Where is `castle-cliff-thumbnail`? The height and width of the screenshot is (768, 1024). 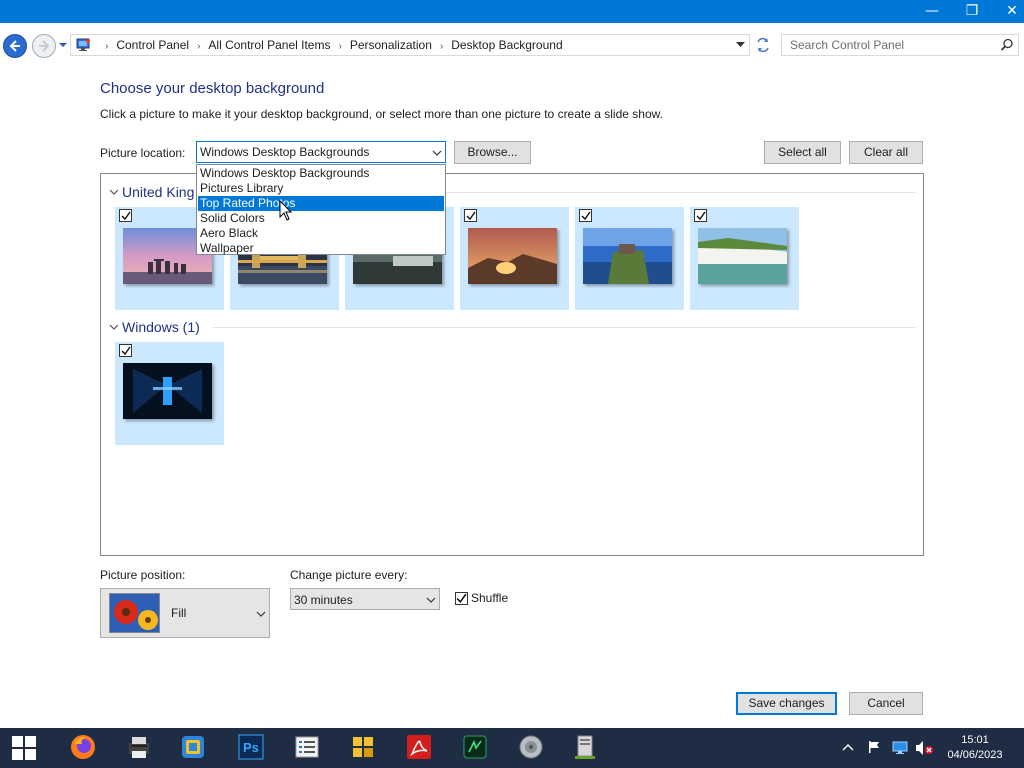 castle-cliff-thumbnail is located at coordinates (627, 256).